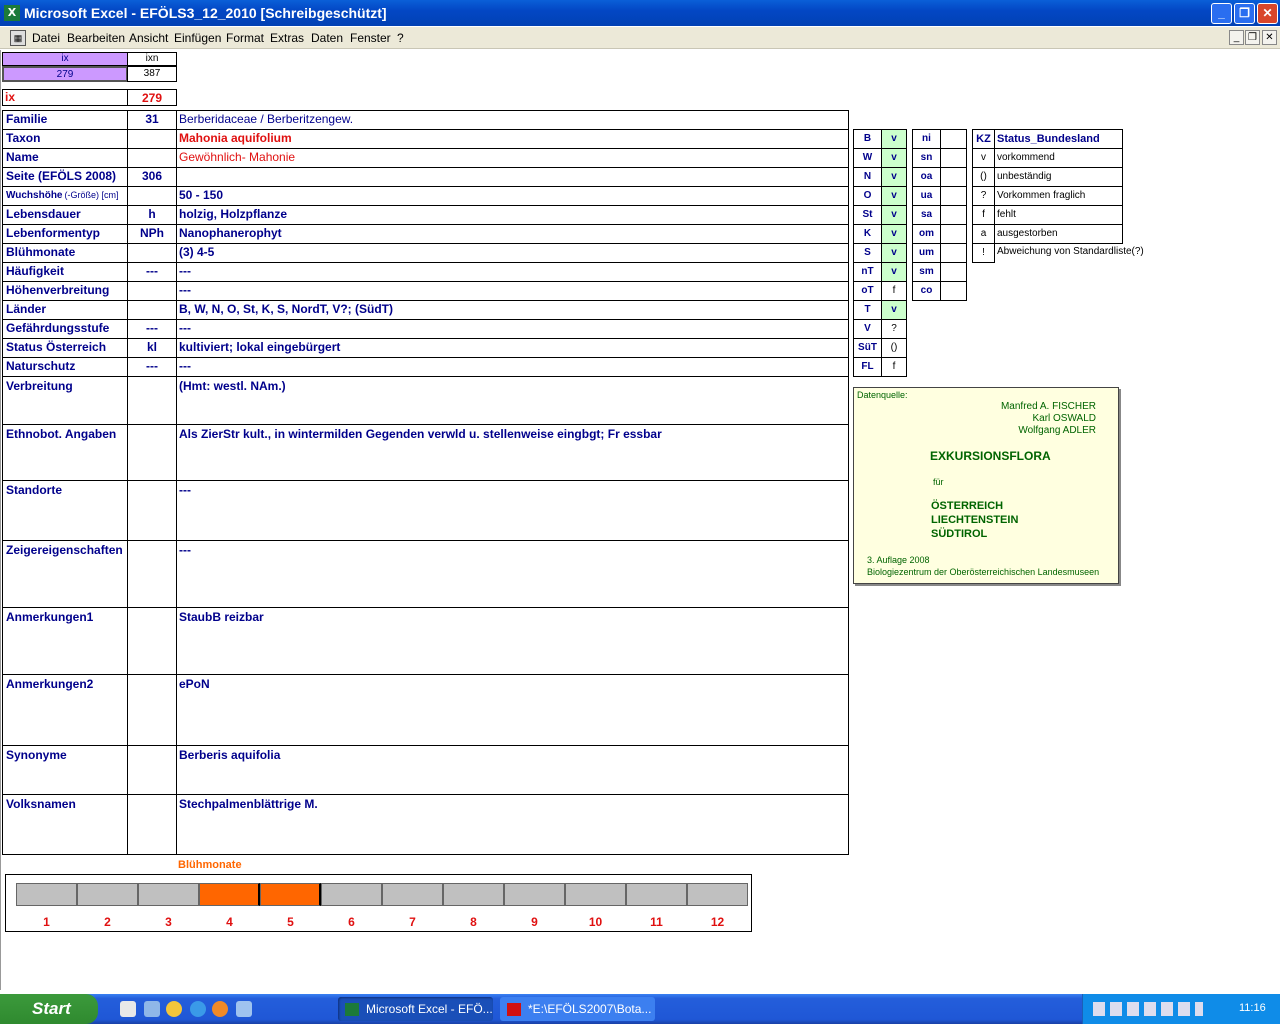  What do you see at coordinates (1058, 139) in the screenshot?
I see `legend-status-header: Status_Bundesland` at bounding box center [1058, 139].